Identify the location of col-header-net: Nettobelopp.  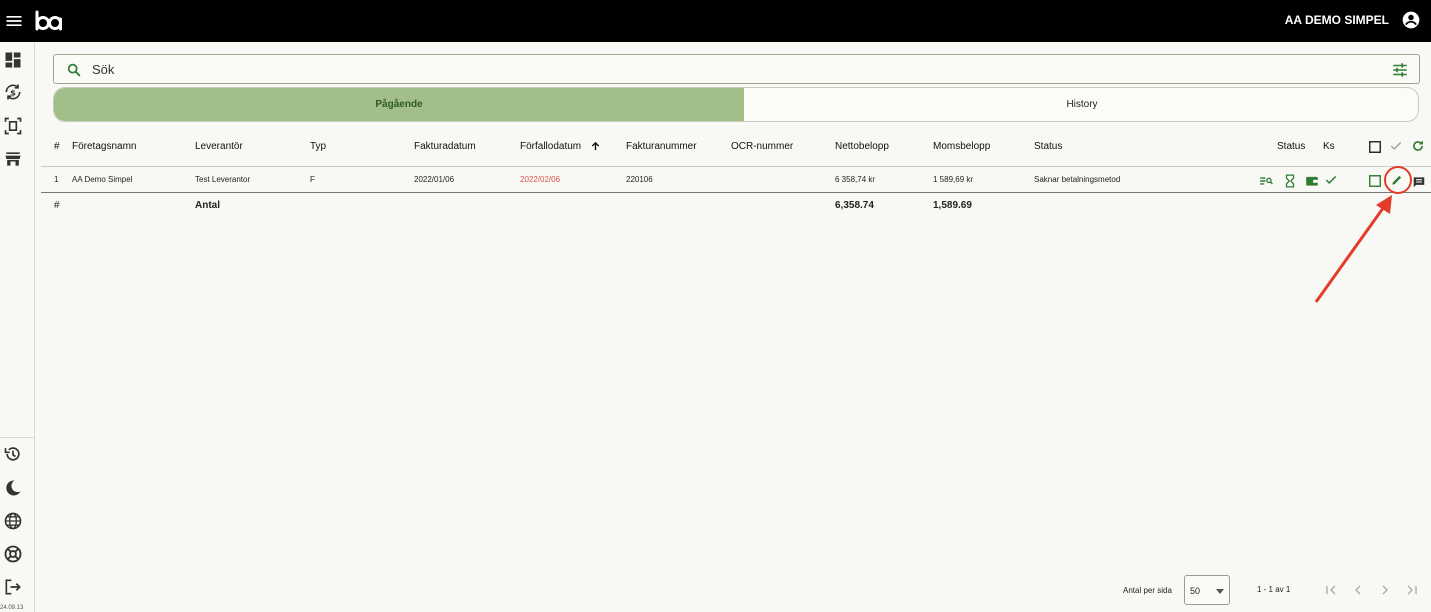
(862, 146).